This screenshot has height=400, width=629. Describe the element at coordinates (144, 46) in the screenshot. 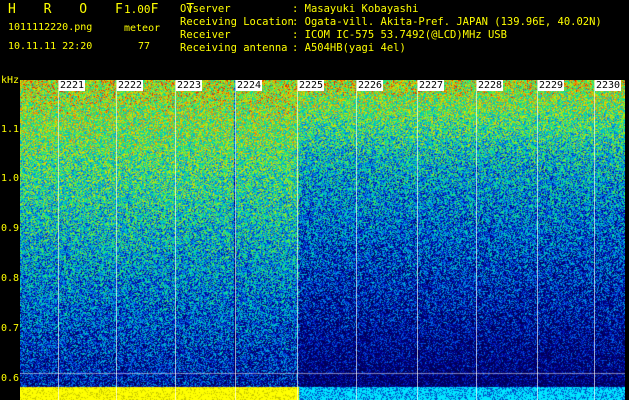

I see `meteor-count: 77` at that location.